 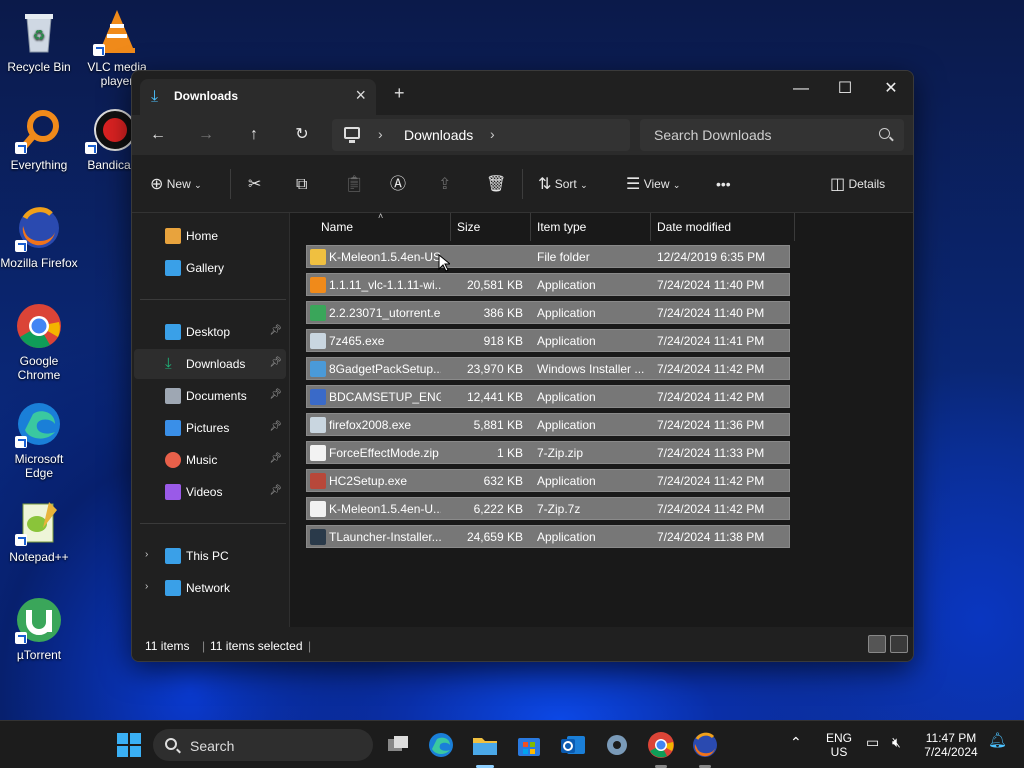 I want to click on refresh-icon: ↻, so click(x=302, y=135).